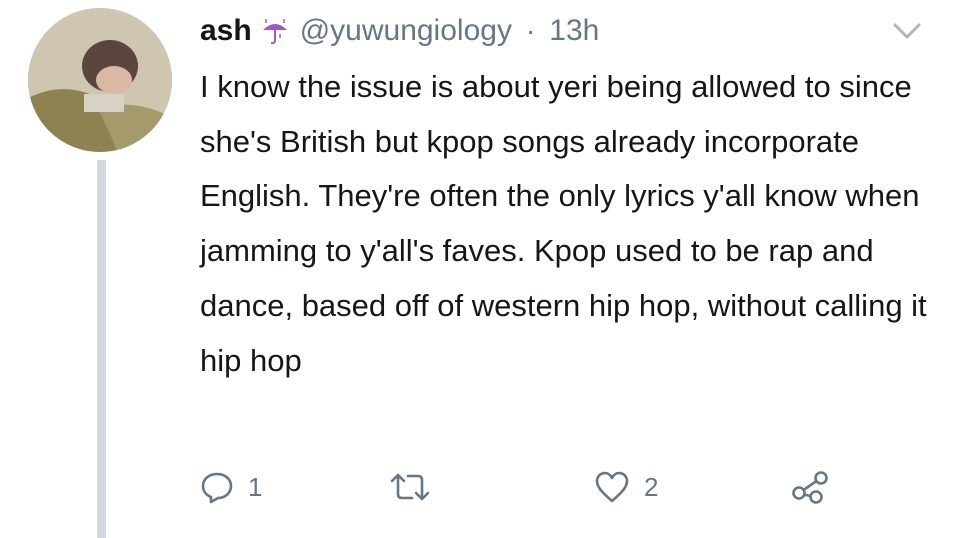  What do you see at coordinates (406, 31) in the screenshot?
I see `user-handle: @yuwungiology` at bounding box center [406, 31].